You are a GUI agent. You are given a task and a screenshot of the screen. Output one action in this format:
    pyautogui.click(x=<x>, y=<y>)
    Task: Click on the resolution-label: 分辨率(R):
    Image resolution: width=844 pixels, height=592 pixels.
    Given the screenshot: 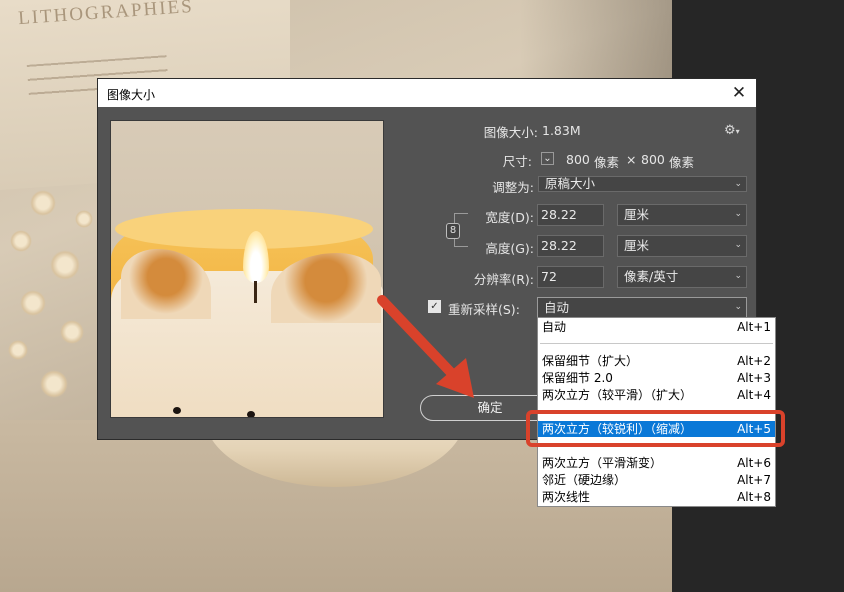 What is the action you would take?
    pyautogui.click(x=503, y=279)
    